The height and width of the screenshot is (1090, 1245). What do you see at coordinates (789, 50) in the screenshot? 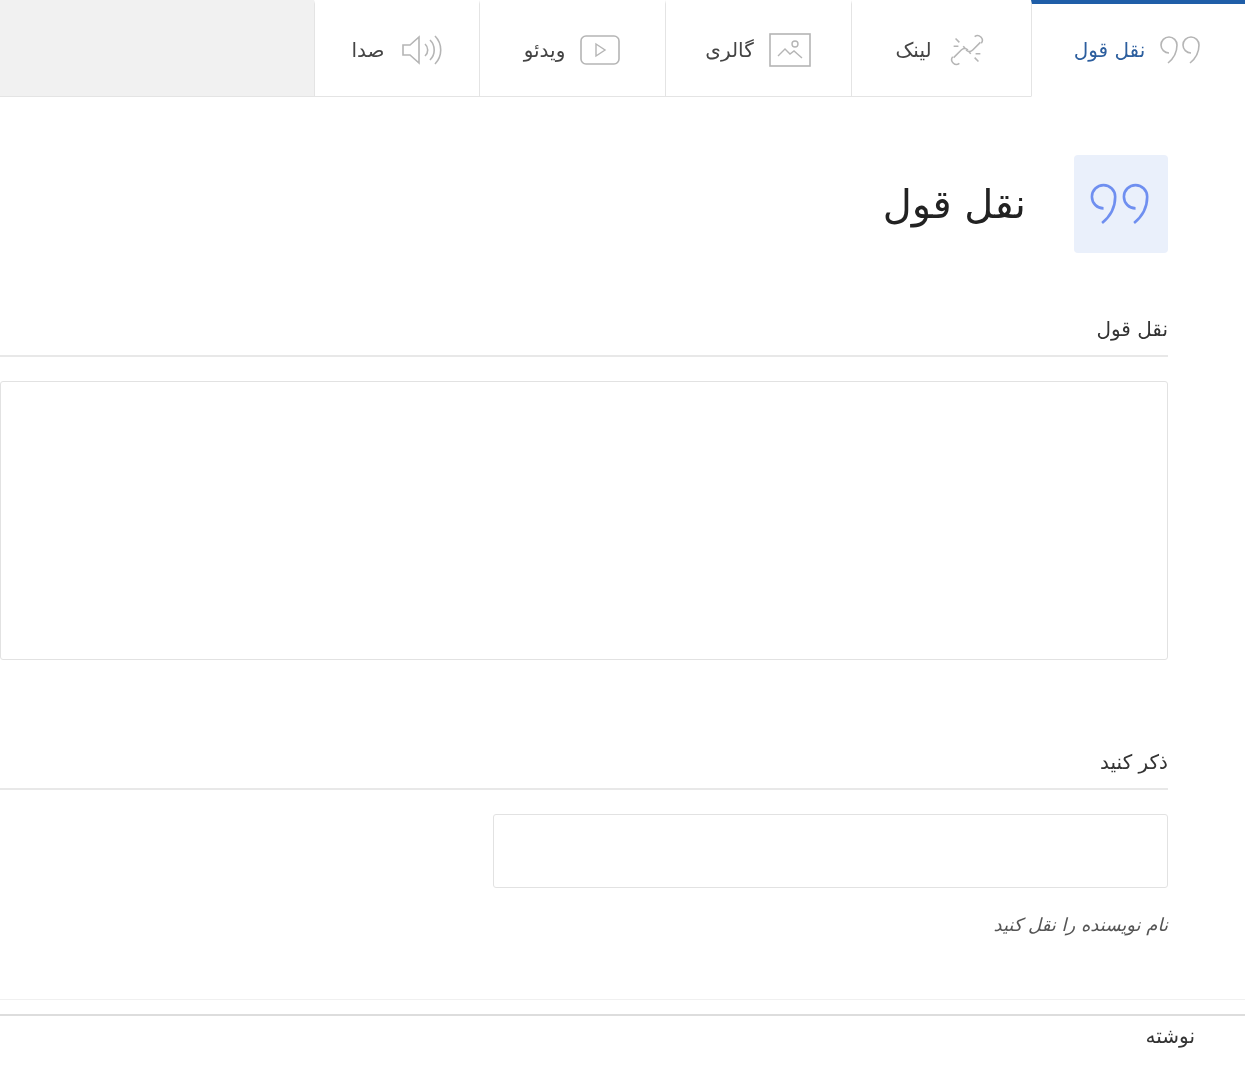
I see `image-icon` at bounding box center [789, 50].